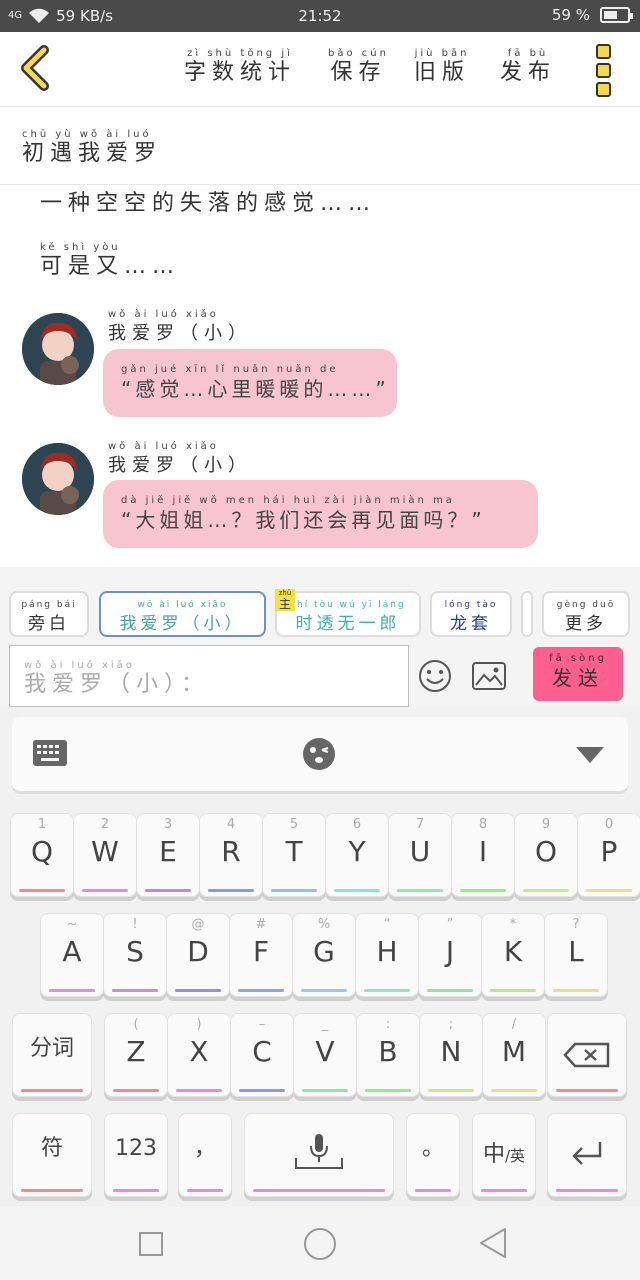 This screenshot has height=1280, width=640. I want to click on message-bubble: gǎn jué xīn lǐ nuǎn nuǎn de “感觉…心里暖暖的……”, so click(250, 383).